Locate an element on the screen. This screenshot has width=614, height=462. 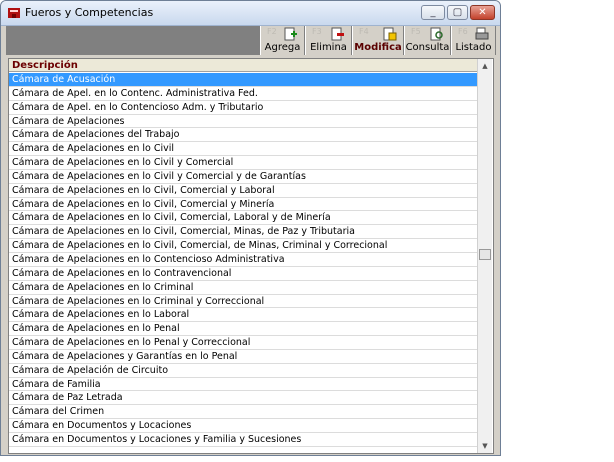
listado-label: Listado is located at coordinates (473, 47).